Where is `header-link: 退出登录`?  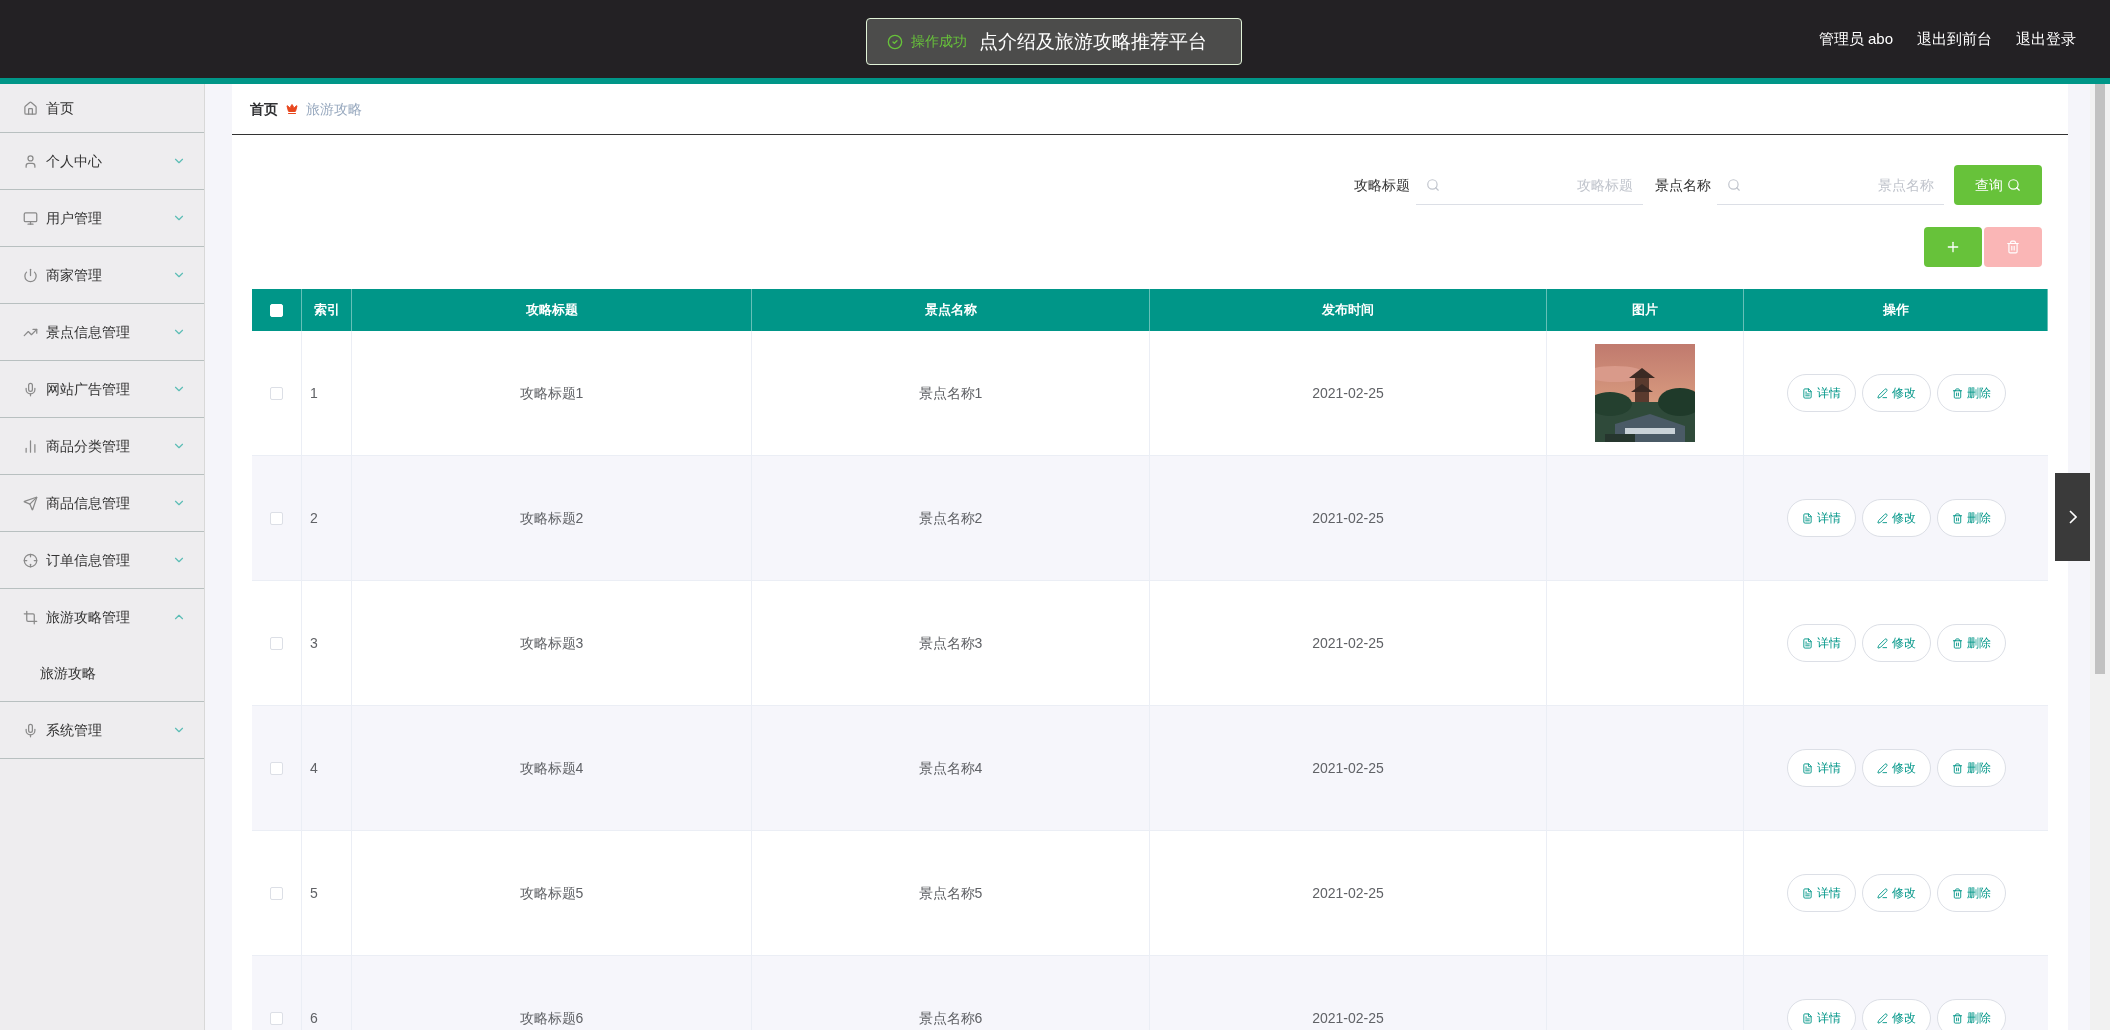 header-link: 退出登录 is located at coordinates (2046, 39).